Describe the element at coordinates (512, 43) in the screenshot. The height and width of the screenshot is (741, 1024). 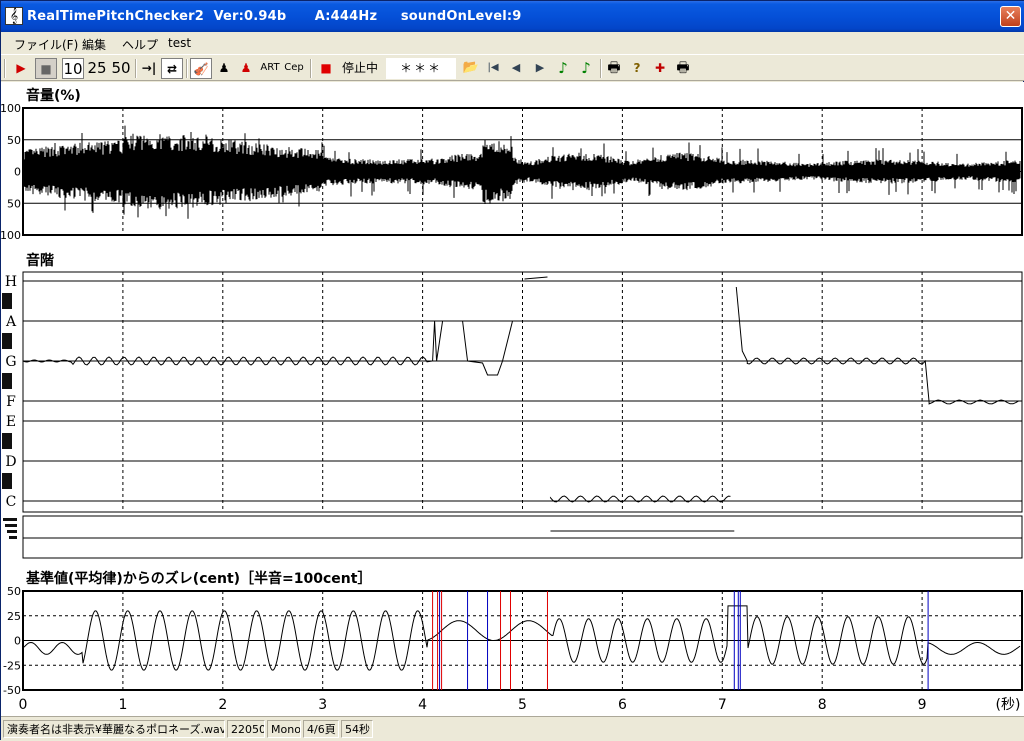
I see `menu-bar: ファイル(F) 編集 ヘルプ test` at that location.